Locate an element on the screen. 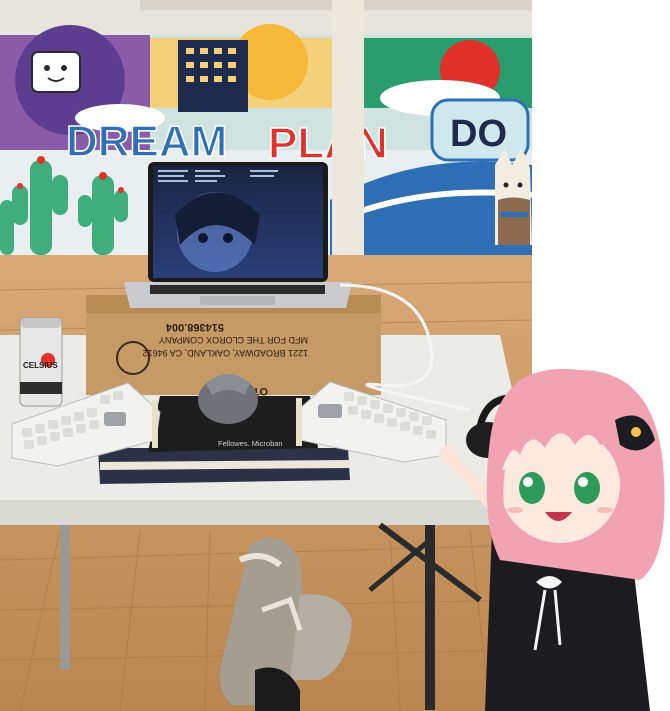 This screenshot has height=711, width=670. support-column is located at coordinates (348, 142).